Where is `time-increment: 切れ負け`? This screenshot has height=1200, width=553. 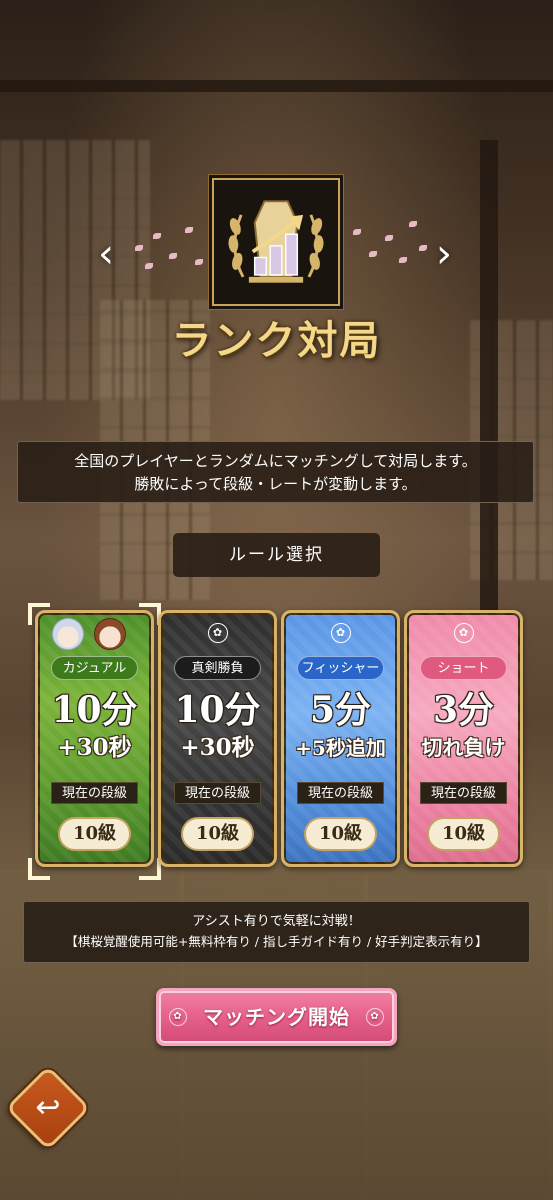
time-increment: 切れ負け is located at coordinates (463, 747).